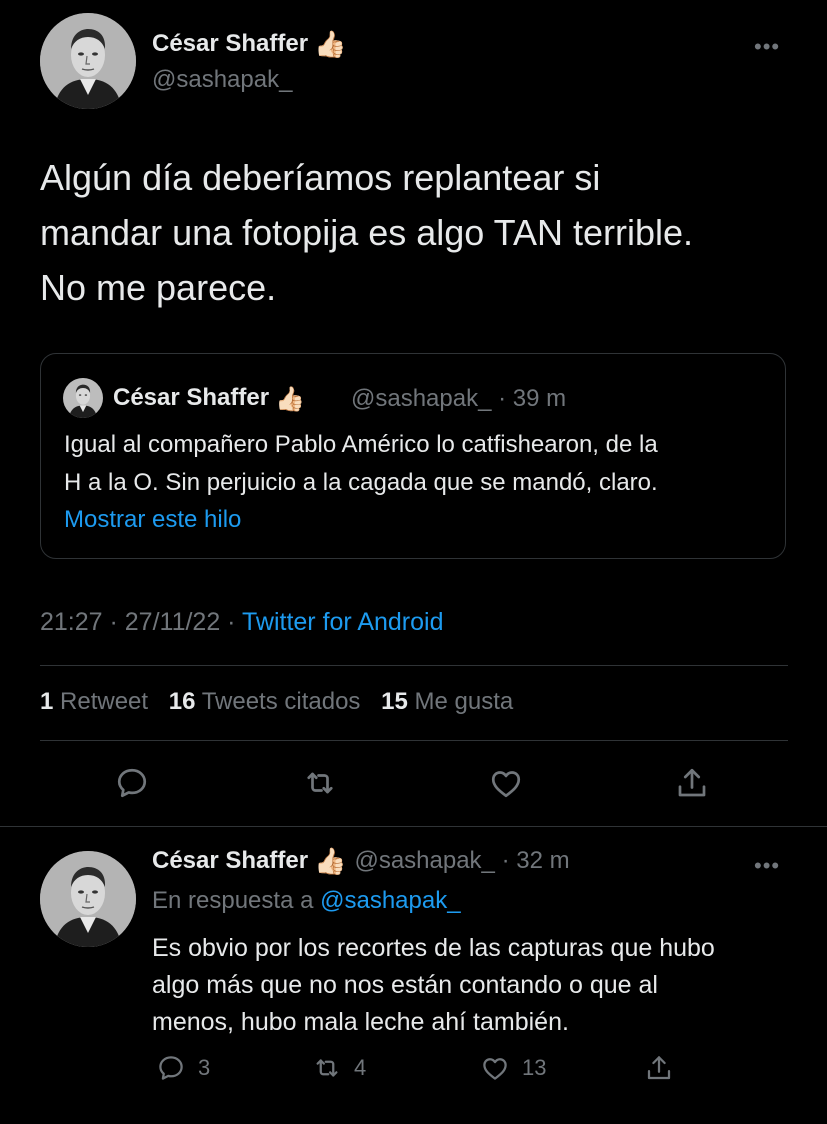 This screenshot has height=1124, width=827. Describe the element at coordinates (459, 398) in the screenshot. I see `quoted-handle-time: @sashapak_ · 39 m` at that location.